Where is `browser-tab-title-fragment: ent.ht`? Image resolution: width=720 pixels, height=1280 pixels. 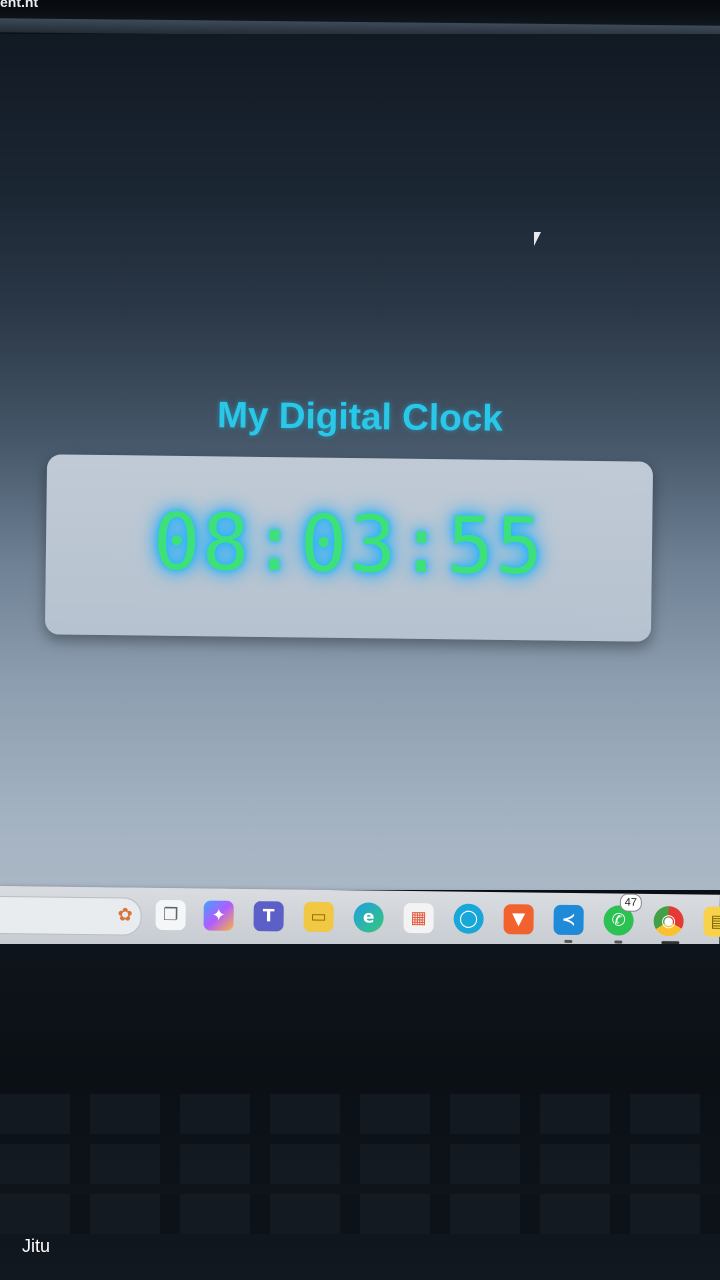
browser-tab-title-fragment: ent.ht is located at coordinates (19, 5).